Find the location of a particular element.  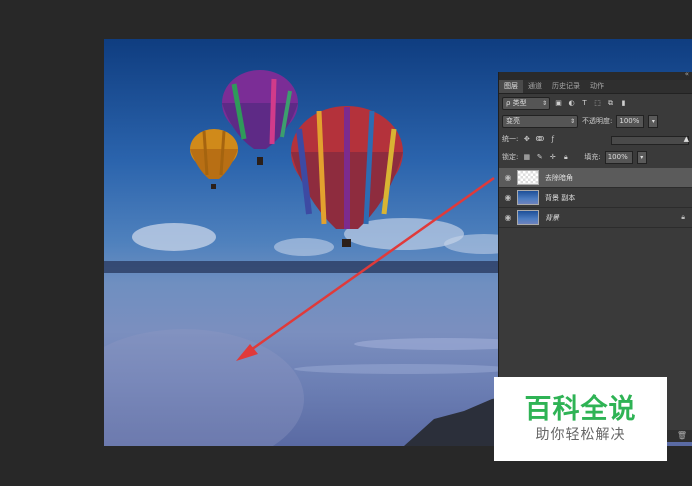

panel-topbar: « is located at coordinates (595, 75).